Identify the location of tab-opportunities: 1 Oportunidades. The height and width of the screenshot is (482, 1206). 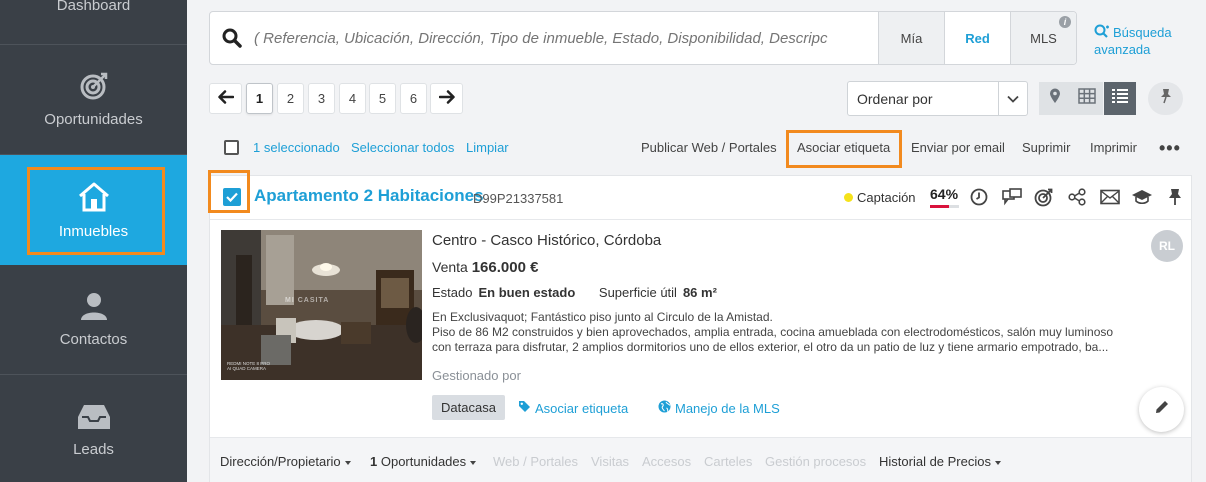
(423, 461).